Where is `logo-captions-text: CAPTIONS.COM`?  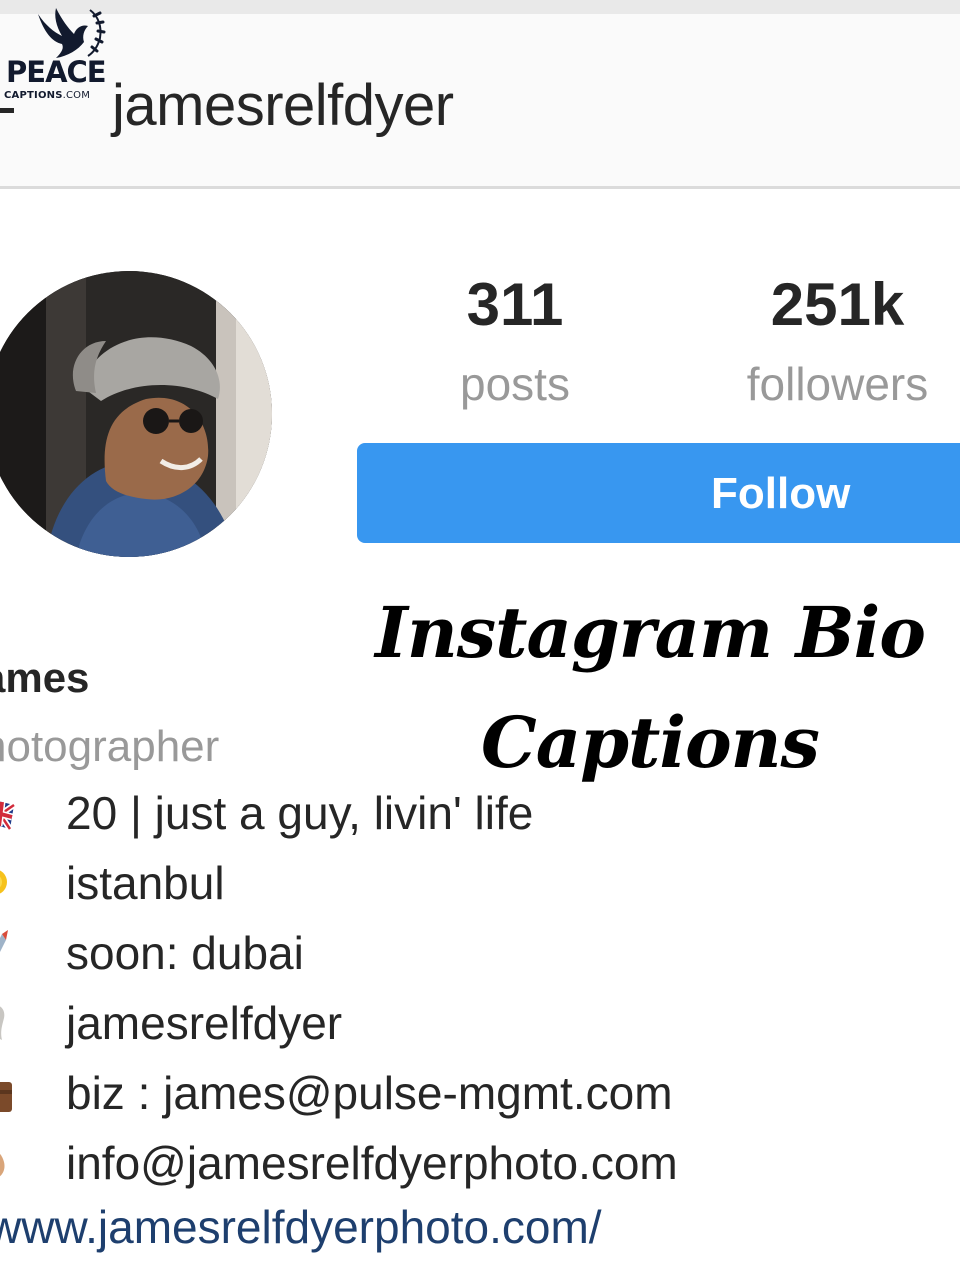
logo-captions-text: CAPTIONS.COM is located at coordinates (47, 96).